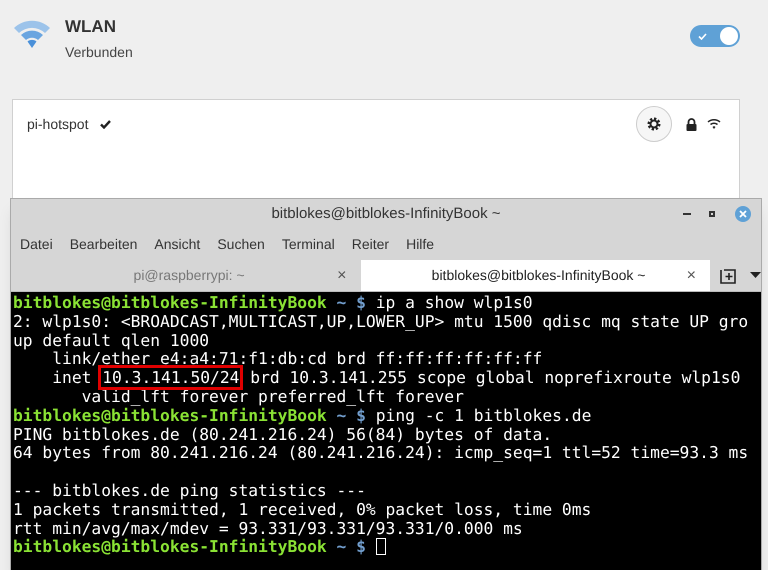 The height and width of the screenshot is (570, 768). Describe the element at coordinates (380, 452) in the screenshot. I see `output-text: 64 bytes from 80.241.216.24 (80.241.216.24): icmp_seq=1 ttl=52 time=93.3 ms` at that location.